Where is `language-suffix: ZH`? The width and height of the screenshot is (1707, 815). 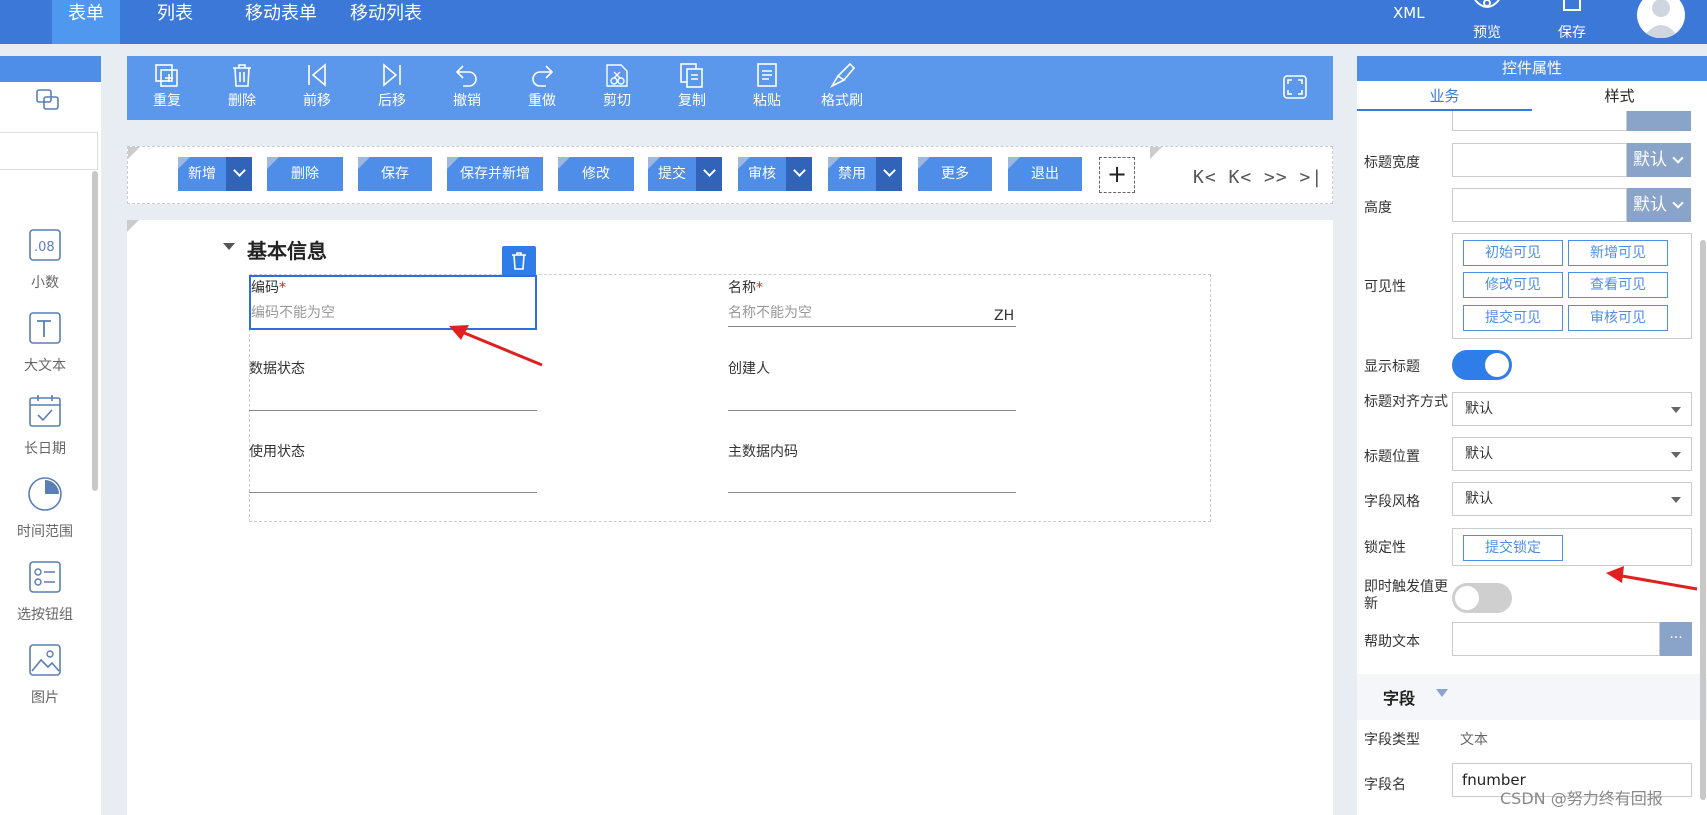 language-suffix: ZH is located at coordinates (1004, 316).